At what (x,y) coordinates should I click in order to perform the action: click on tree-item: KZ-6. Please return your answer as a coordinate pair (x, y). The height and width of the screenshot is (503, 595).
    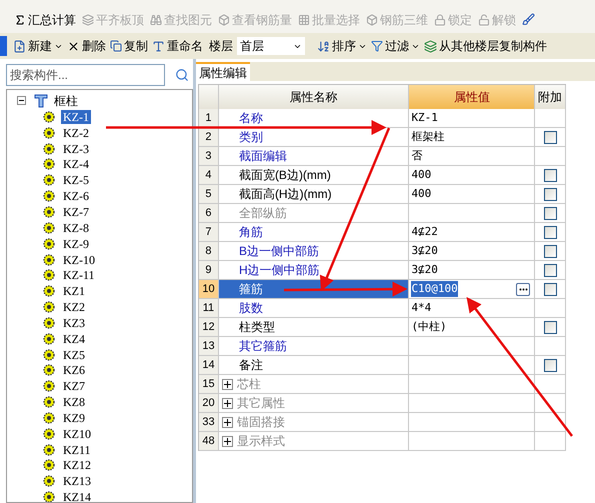
    Looking at the image, I should click on (76, 196).